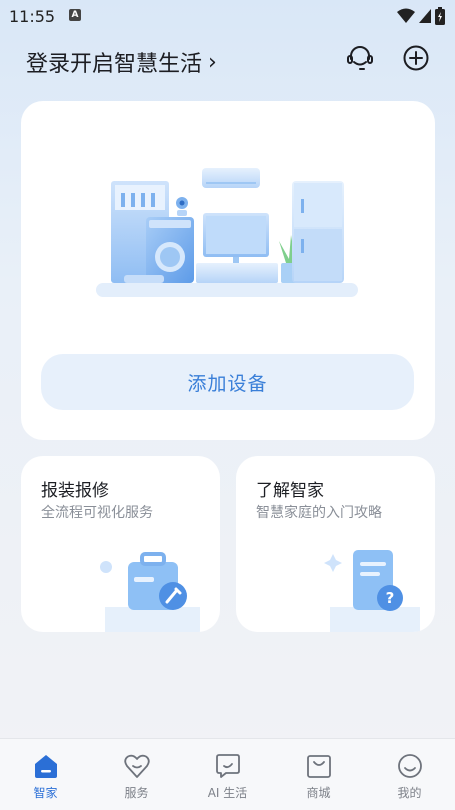 The height and width of the screenshot is (810, 455). What do you see at coordinates (425, 16) in the screenshot?
I see `cellular-signal-icon` at bounding box center [425, 16].